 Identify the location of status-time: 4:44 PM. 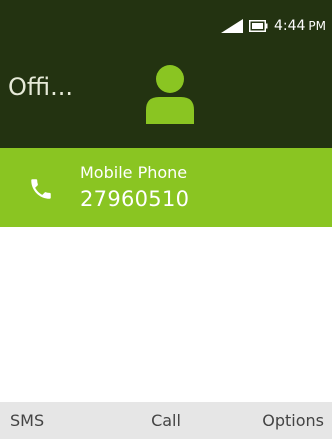
(300, 26).